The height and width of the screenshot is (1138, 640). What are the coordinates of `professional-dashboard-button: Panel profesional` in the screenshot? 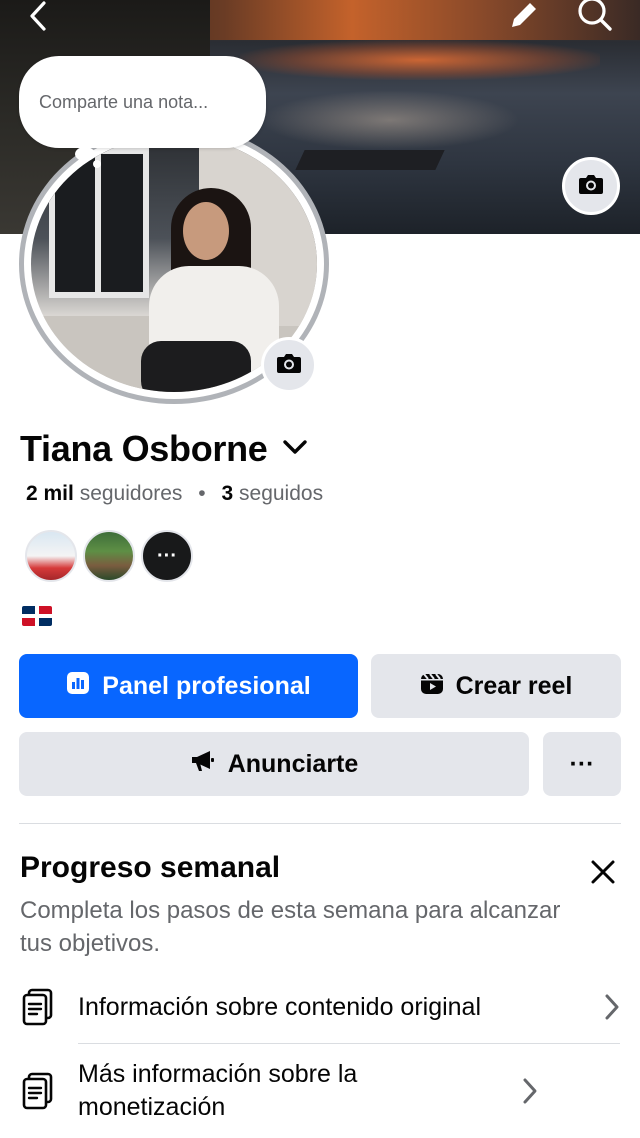 It's located at (188, 686).